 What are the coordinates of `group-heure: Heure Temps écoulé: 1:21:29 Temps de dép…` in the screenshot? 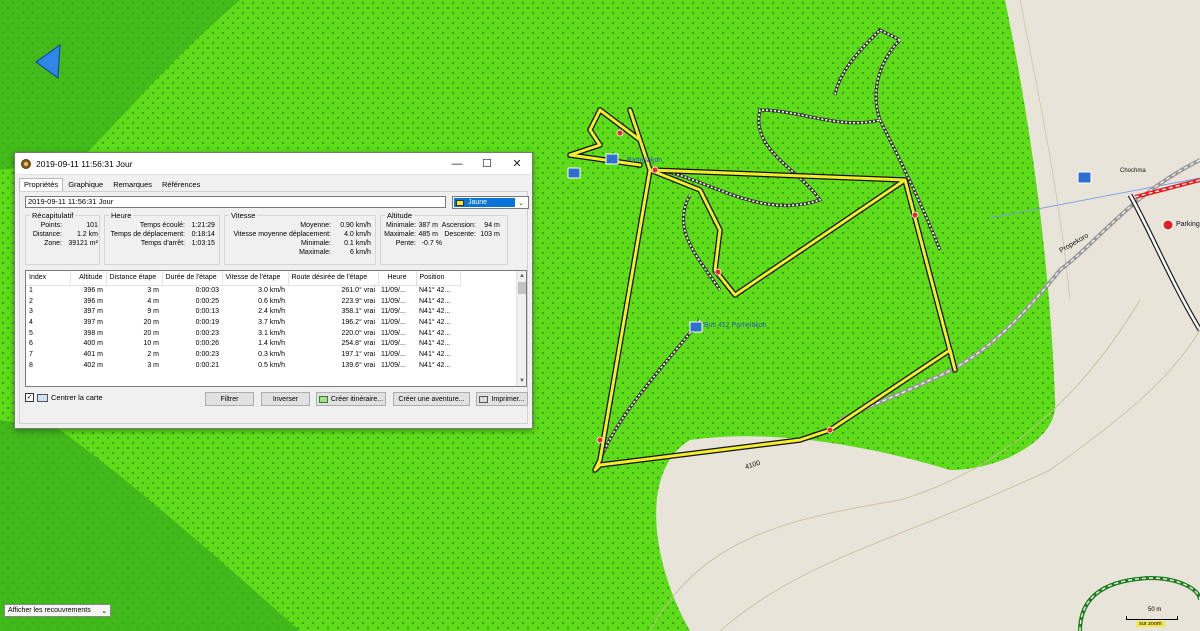 It's located at (162, 238).